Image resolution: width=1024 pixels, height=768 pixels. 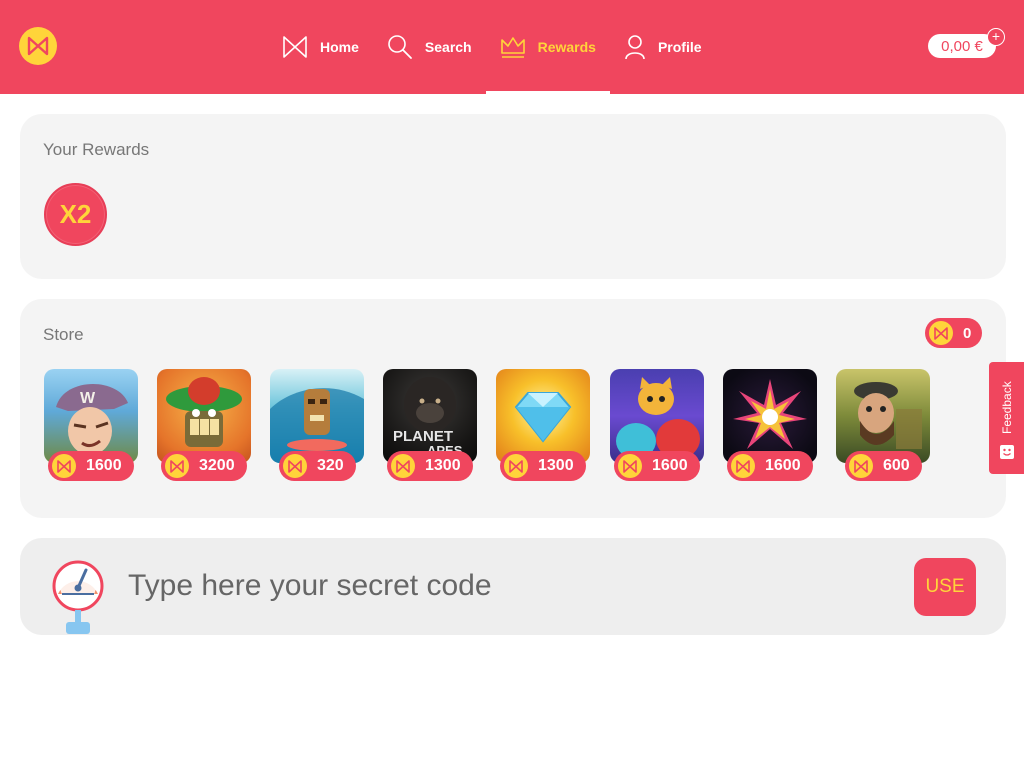 What do you see at coordinates (945, 587) in the screenshot?
I see `use-code-button: USE` at bounding box center [945, 587].